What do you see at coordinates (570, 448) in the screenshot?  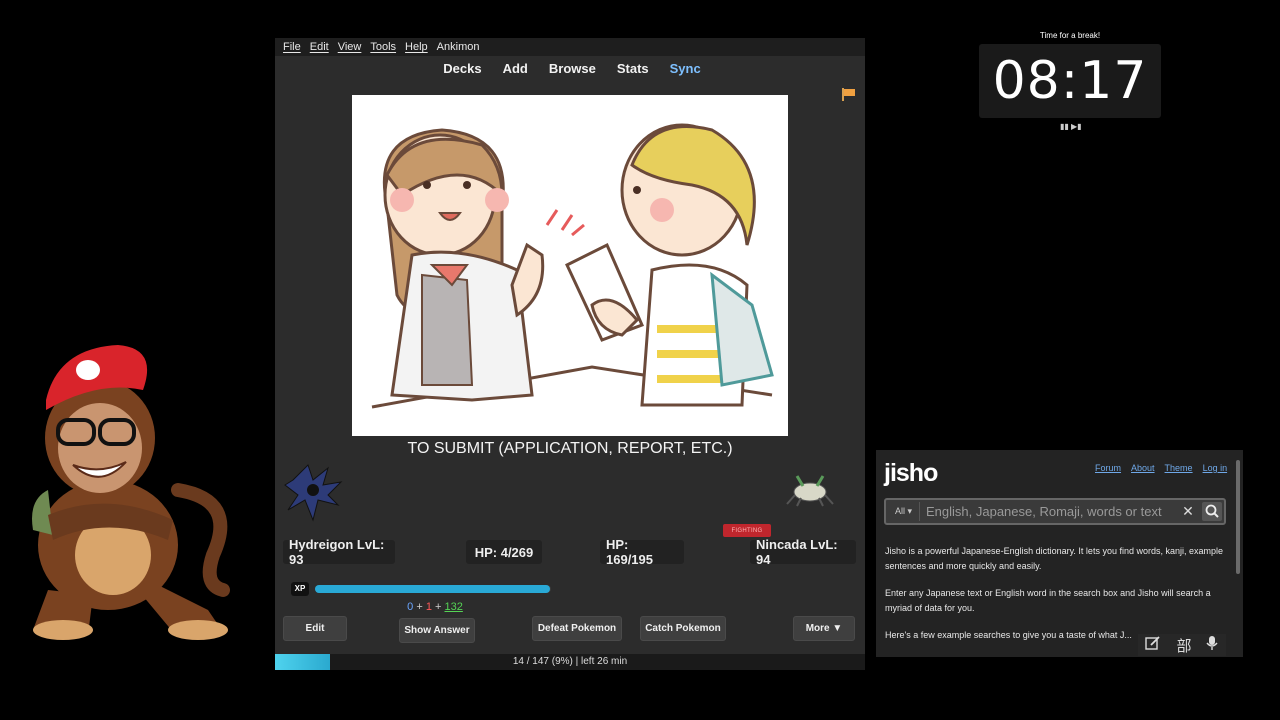 I see `card-answer-text: TO SUBMIT (APPLICATION, REPORT, ETC.)` at bounding box center [570, 448].